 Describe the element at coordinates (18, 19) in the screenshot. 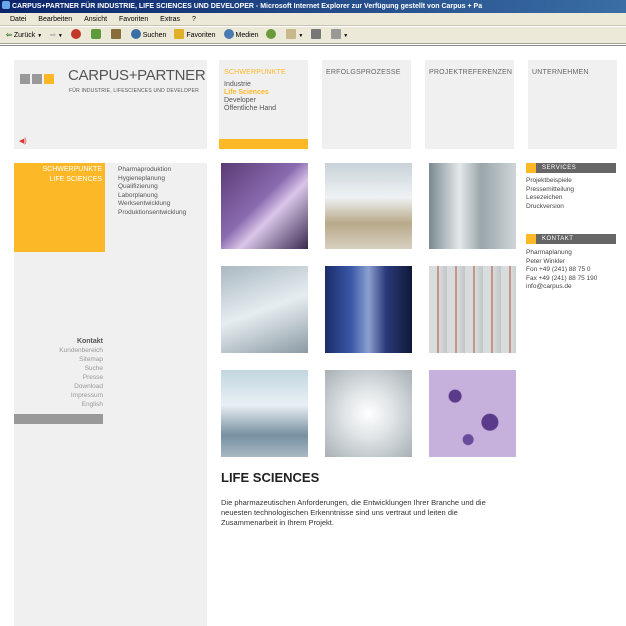

I see `menu-datei: Datei` at that location.